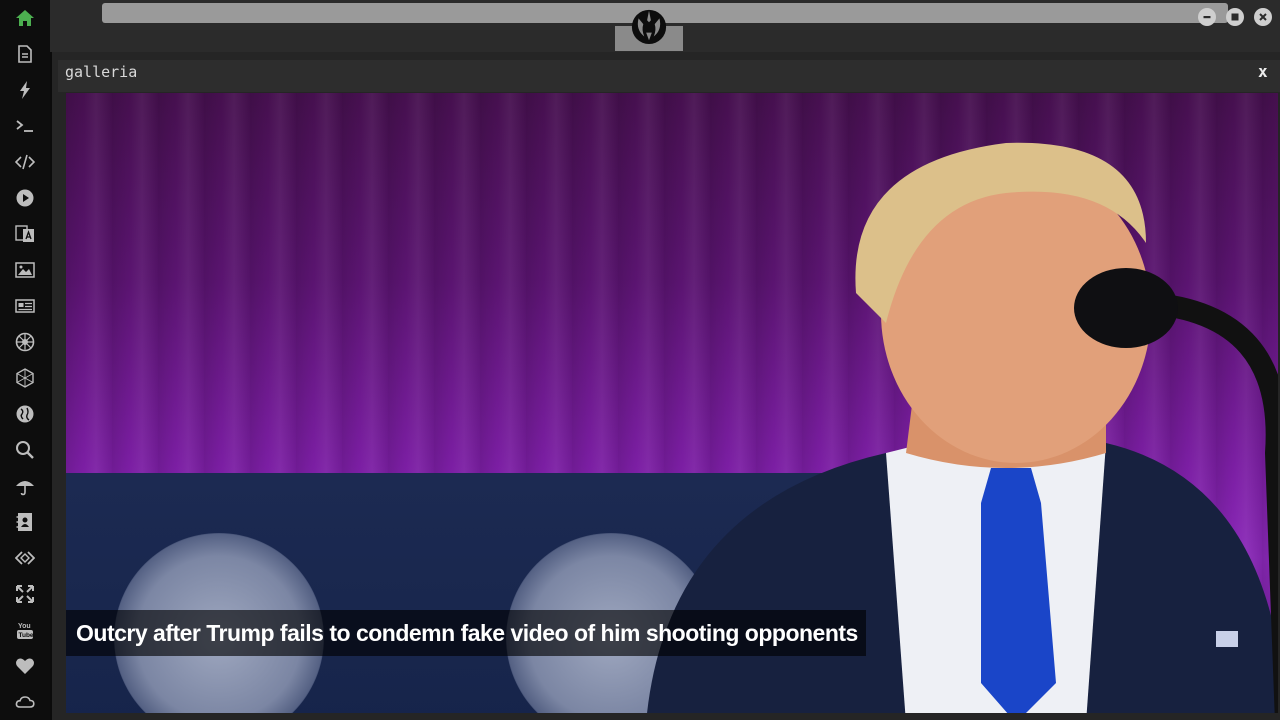  What do you see at coordinates (25, 18) in the screenshot?
I see `home-icon` at bounding box center [25, 18].